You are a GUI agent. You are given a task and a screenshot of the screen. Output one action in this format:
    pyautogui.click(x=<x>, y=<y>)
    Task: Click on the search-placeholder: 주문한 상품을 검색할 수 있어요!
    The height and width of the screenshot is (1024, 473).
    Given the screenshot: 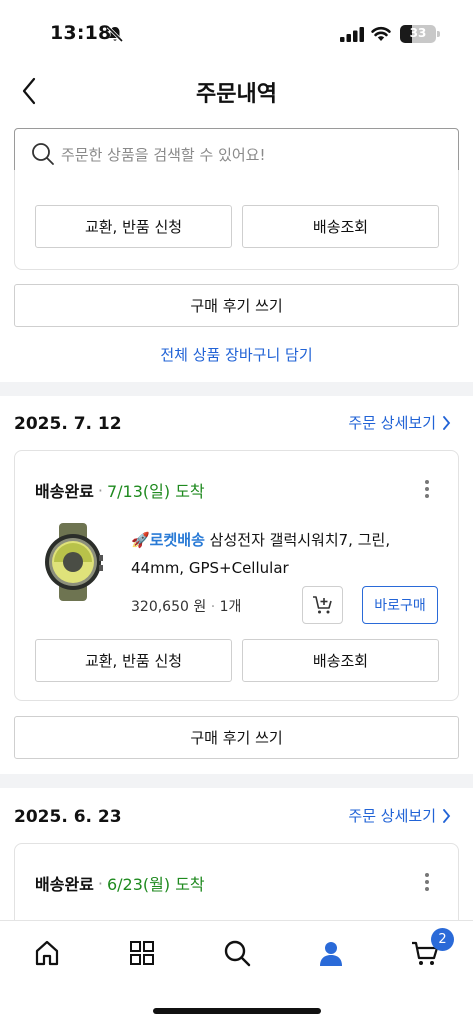 What is the action you would take?
    pyautogui.click(x=163, y=154)
    